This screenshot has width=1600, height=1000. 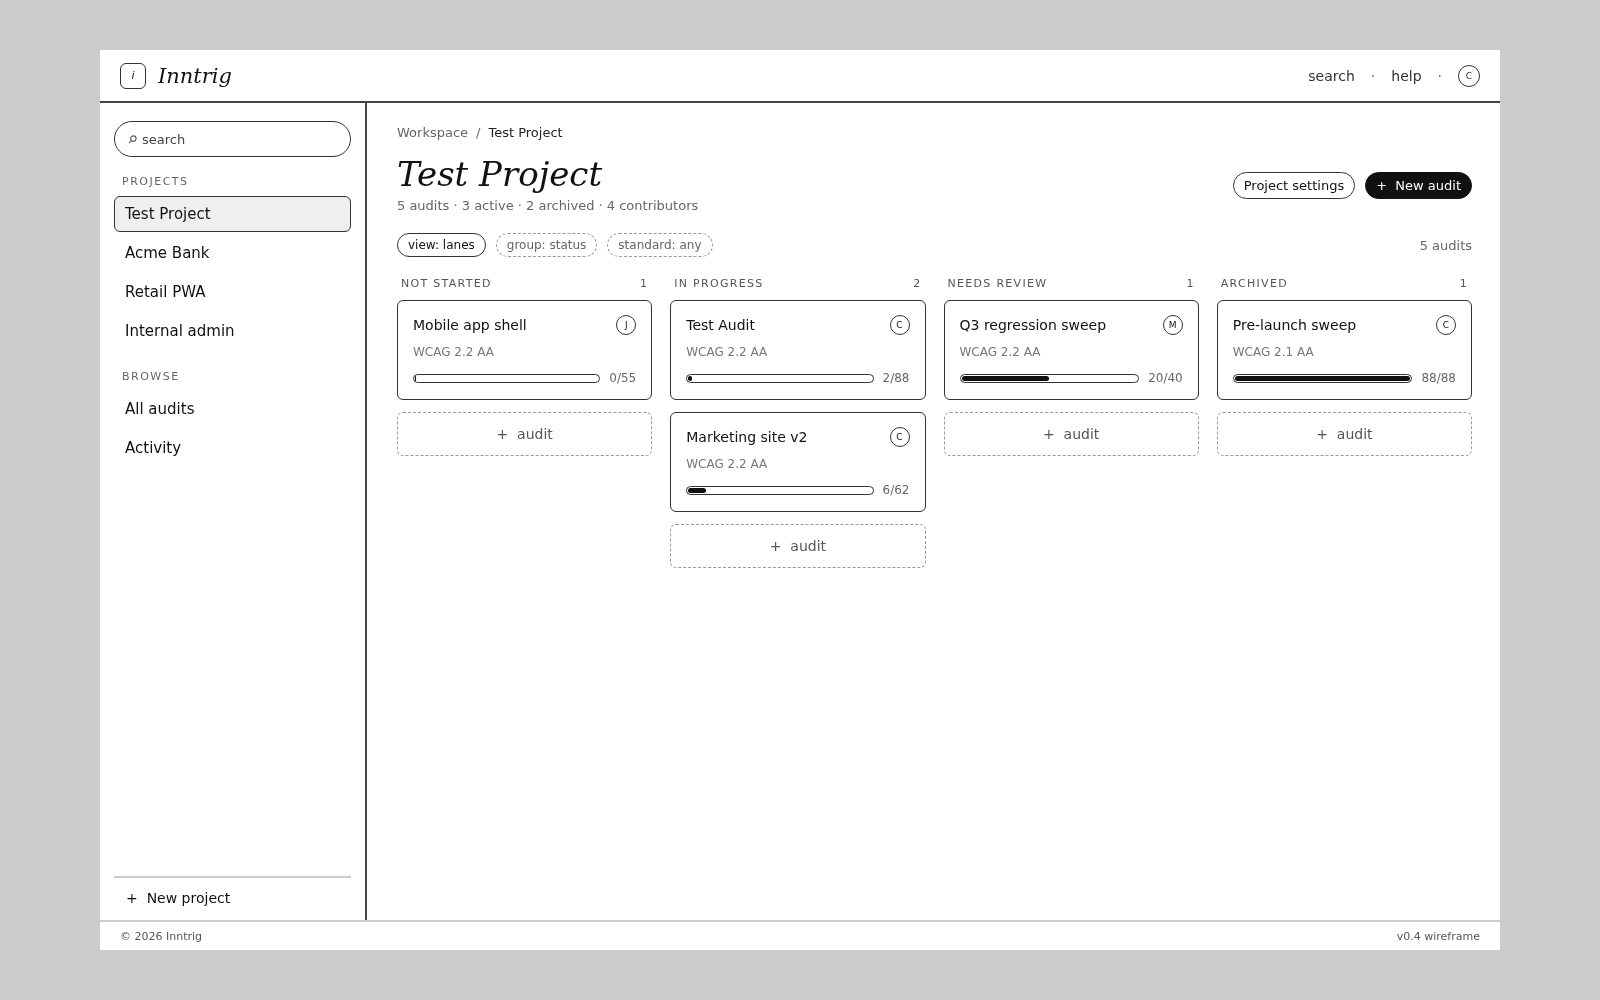 What do you see at coordinates (525, 350) in the screenshot?
I see `audit-card: Mobile app shell J WCAG 2.2 AA 0/55` at bounding box center [525, 350].